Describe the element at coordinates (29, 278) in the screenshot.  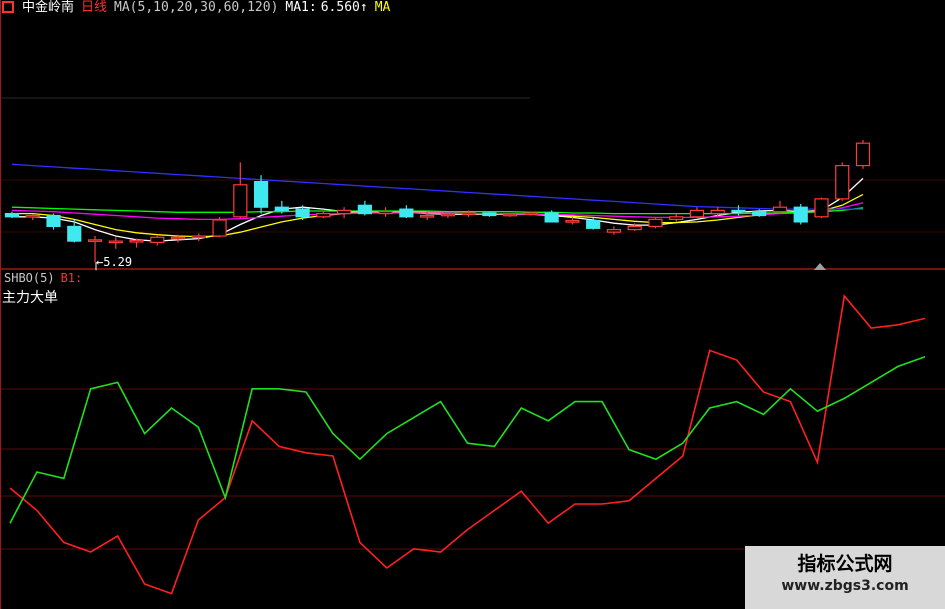
I see `indicator-code: SHBO(5)` at that location.